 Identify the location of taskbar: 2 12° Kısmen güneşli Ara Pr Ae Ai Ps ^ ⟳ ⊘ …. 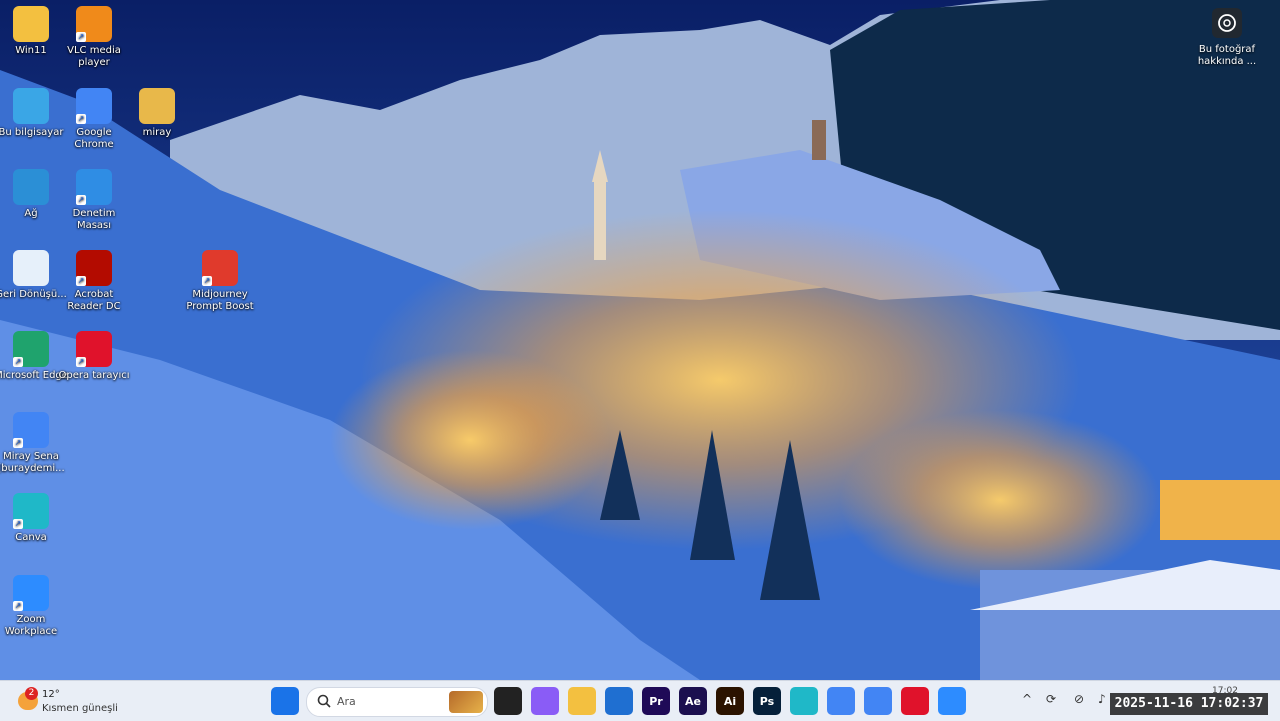
(640, 700).